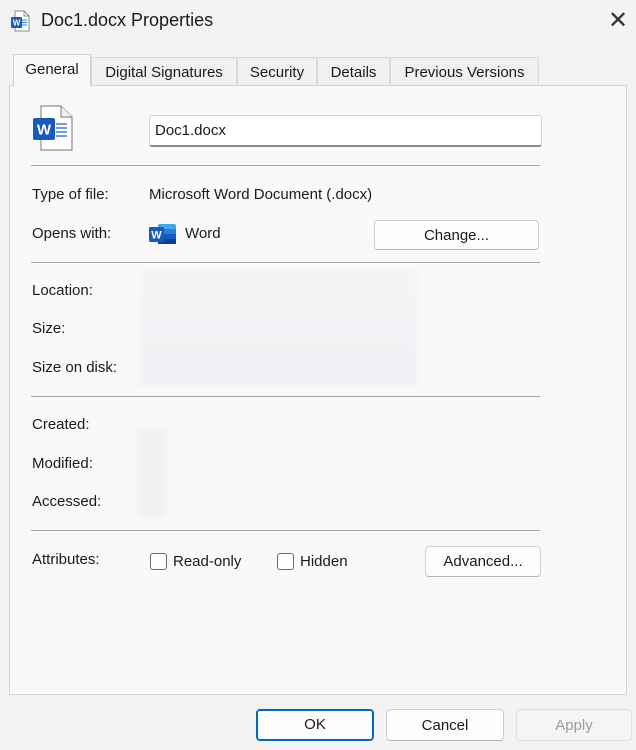 The image size is (636, 750). I want to click on accessed-label: Accessed:, so click(67, 501).